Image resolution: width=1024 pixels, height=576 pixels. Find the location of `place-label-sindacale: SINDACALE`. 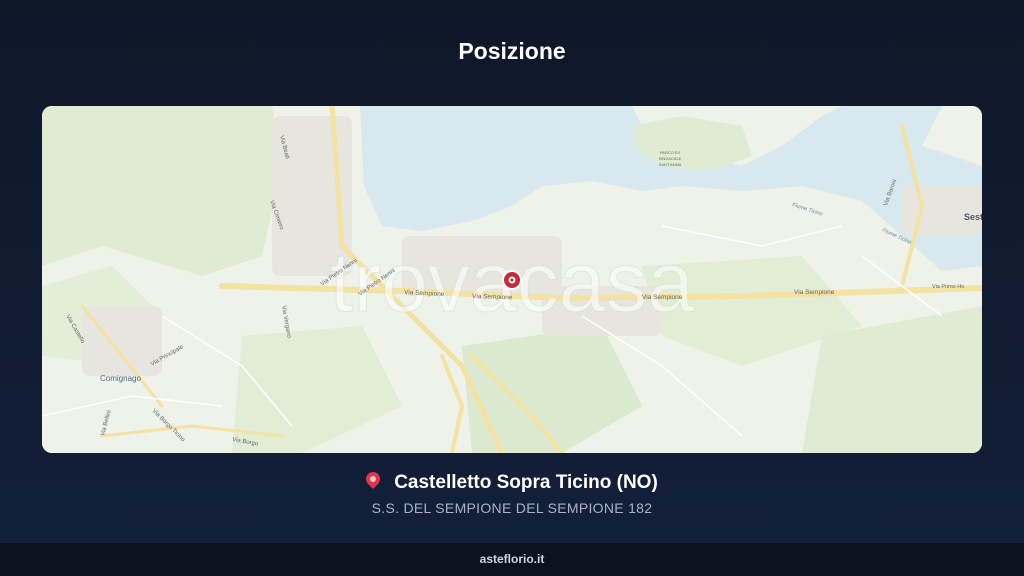

place-label-sindacale: SINDACALE is located at coordinates (670, 158).